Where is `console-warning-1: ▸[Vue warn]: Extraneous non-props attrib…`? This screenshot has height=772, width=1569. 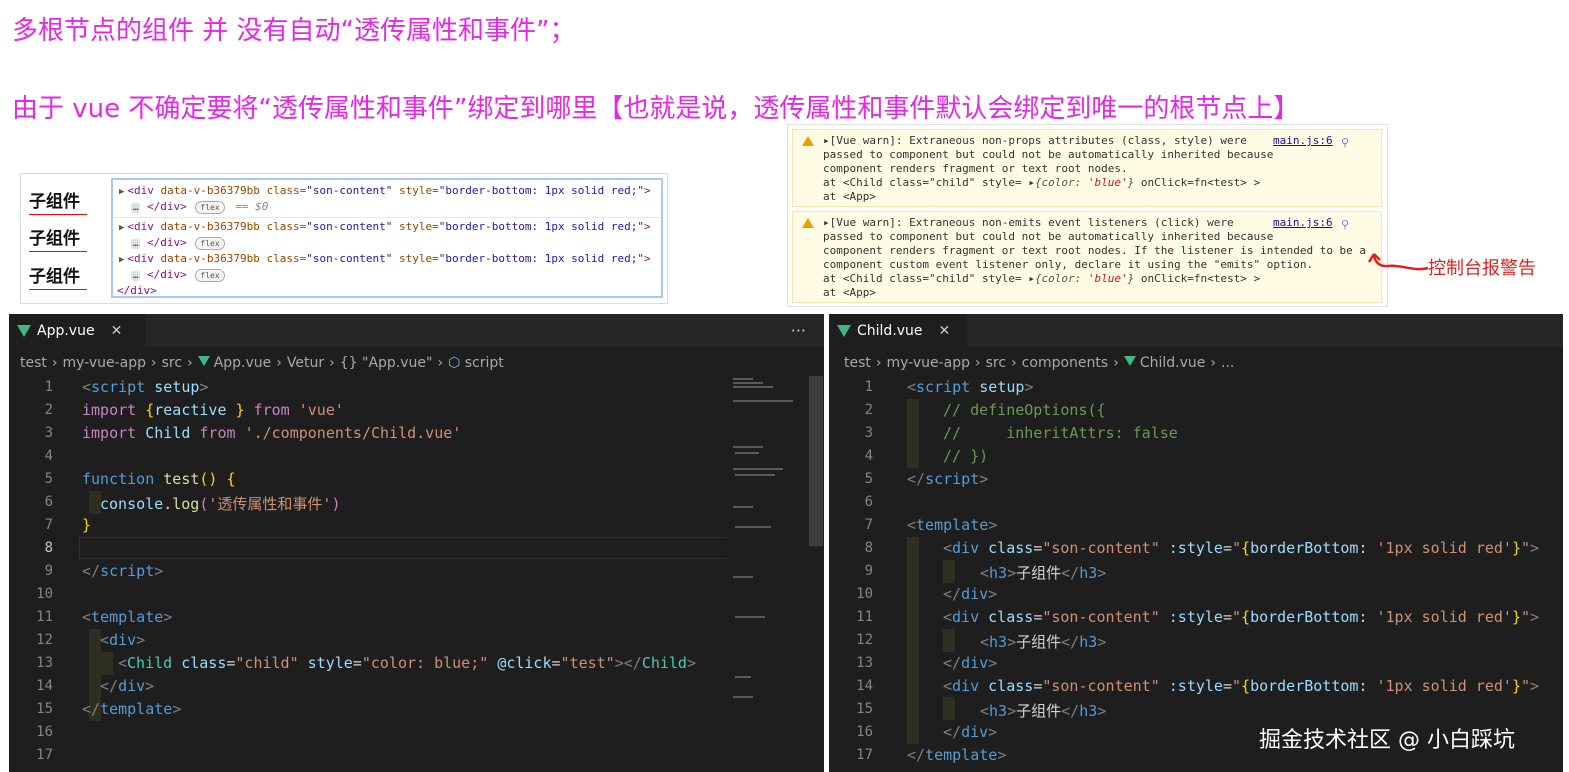
console-warning-1: ▸[Vue warn]: Extraneous non-props attrib… is located at coordinates (1087, 168).